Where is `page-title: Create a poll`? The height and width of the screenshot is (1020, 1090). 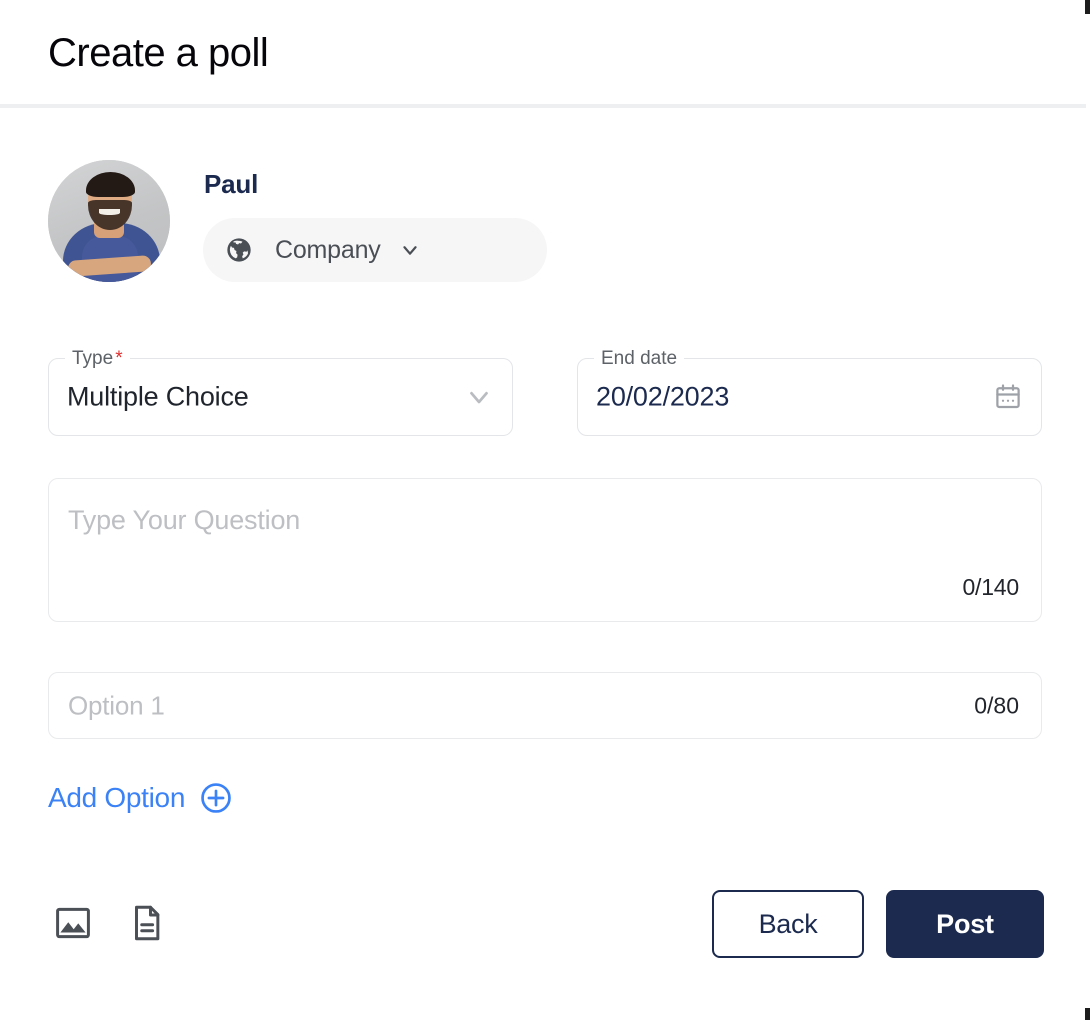 page-title: Create a poll is located at coordinates (158, 53).